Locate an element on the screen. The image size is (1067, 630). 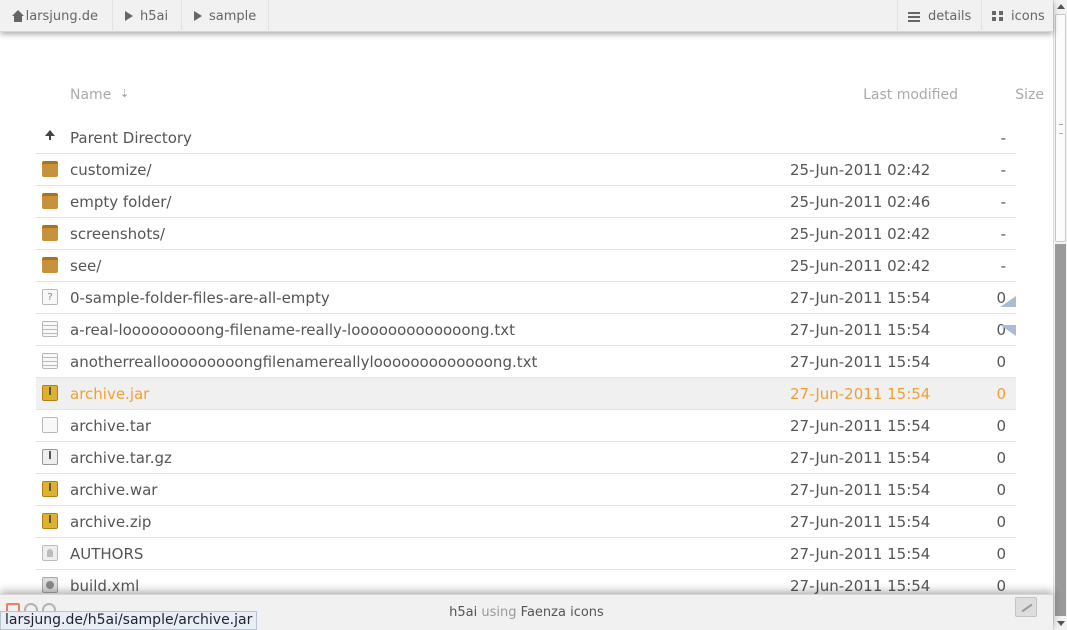
view-details-label: details is located at coordinates (950, 16).